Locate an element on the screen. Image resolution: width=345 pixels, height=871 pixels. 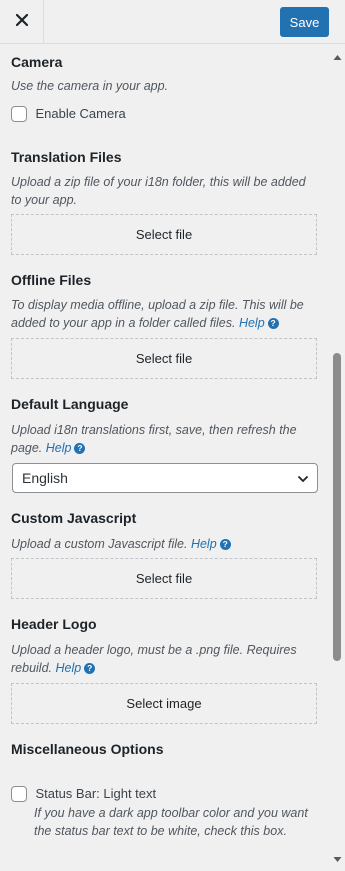
language-select-wrap: English is located at coordinates (164, 478).